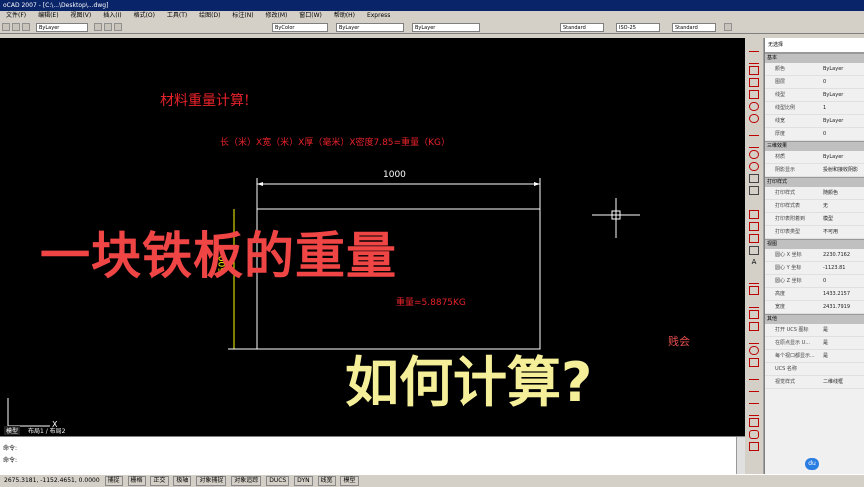 Image resolution: width=864 pixels, height=487 pixels. Describe the element at coordinates (754, 70) in the screenshot. I see `polyline-icon` at that location.